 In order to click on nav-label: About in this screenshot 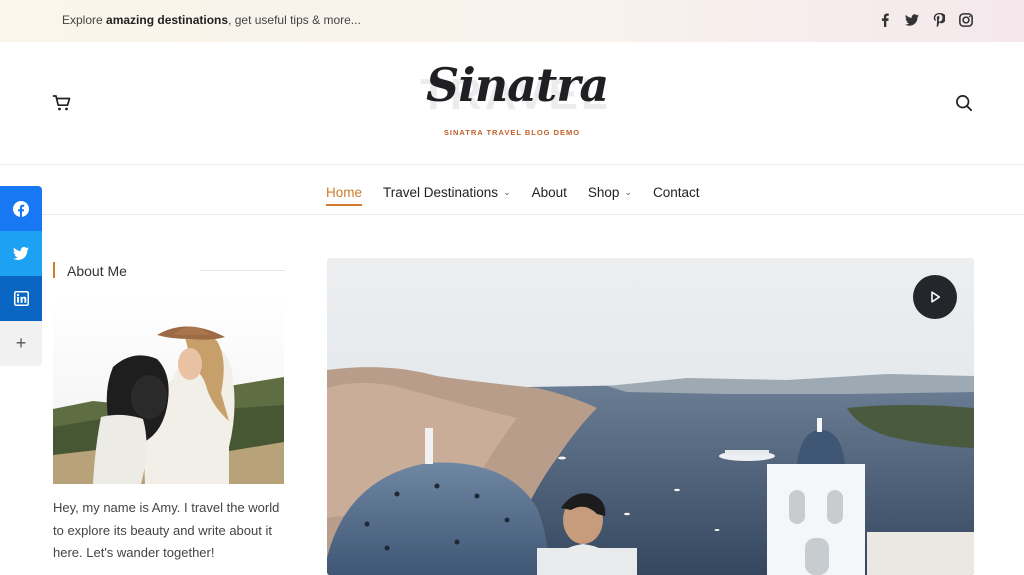, I will do `click(549, 192)`.